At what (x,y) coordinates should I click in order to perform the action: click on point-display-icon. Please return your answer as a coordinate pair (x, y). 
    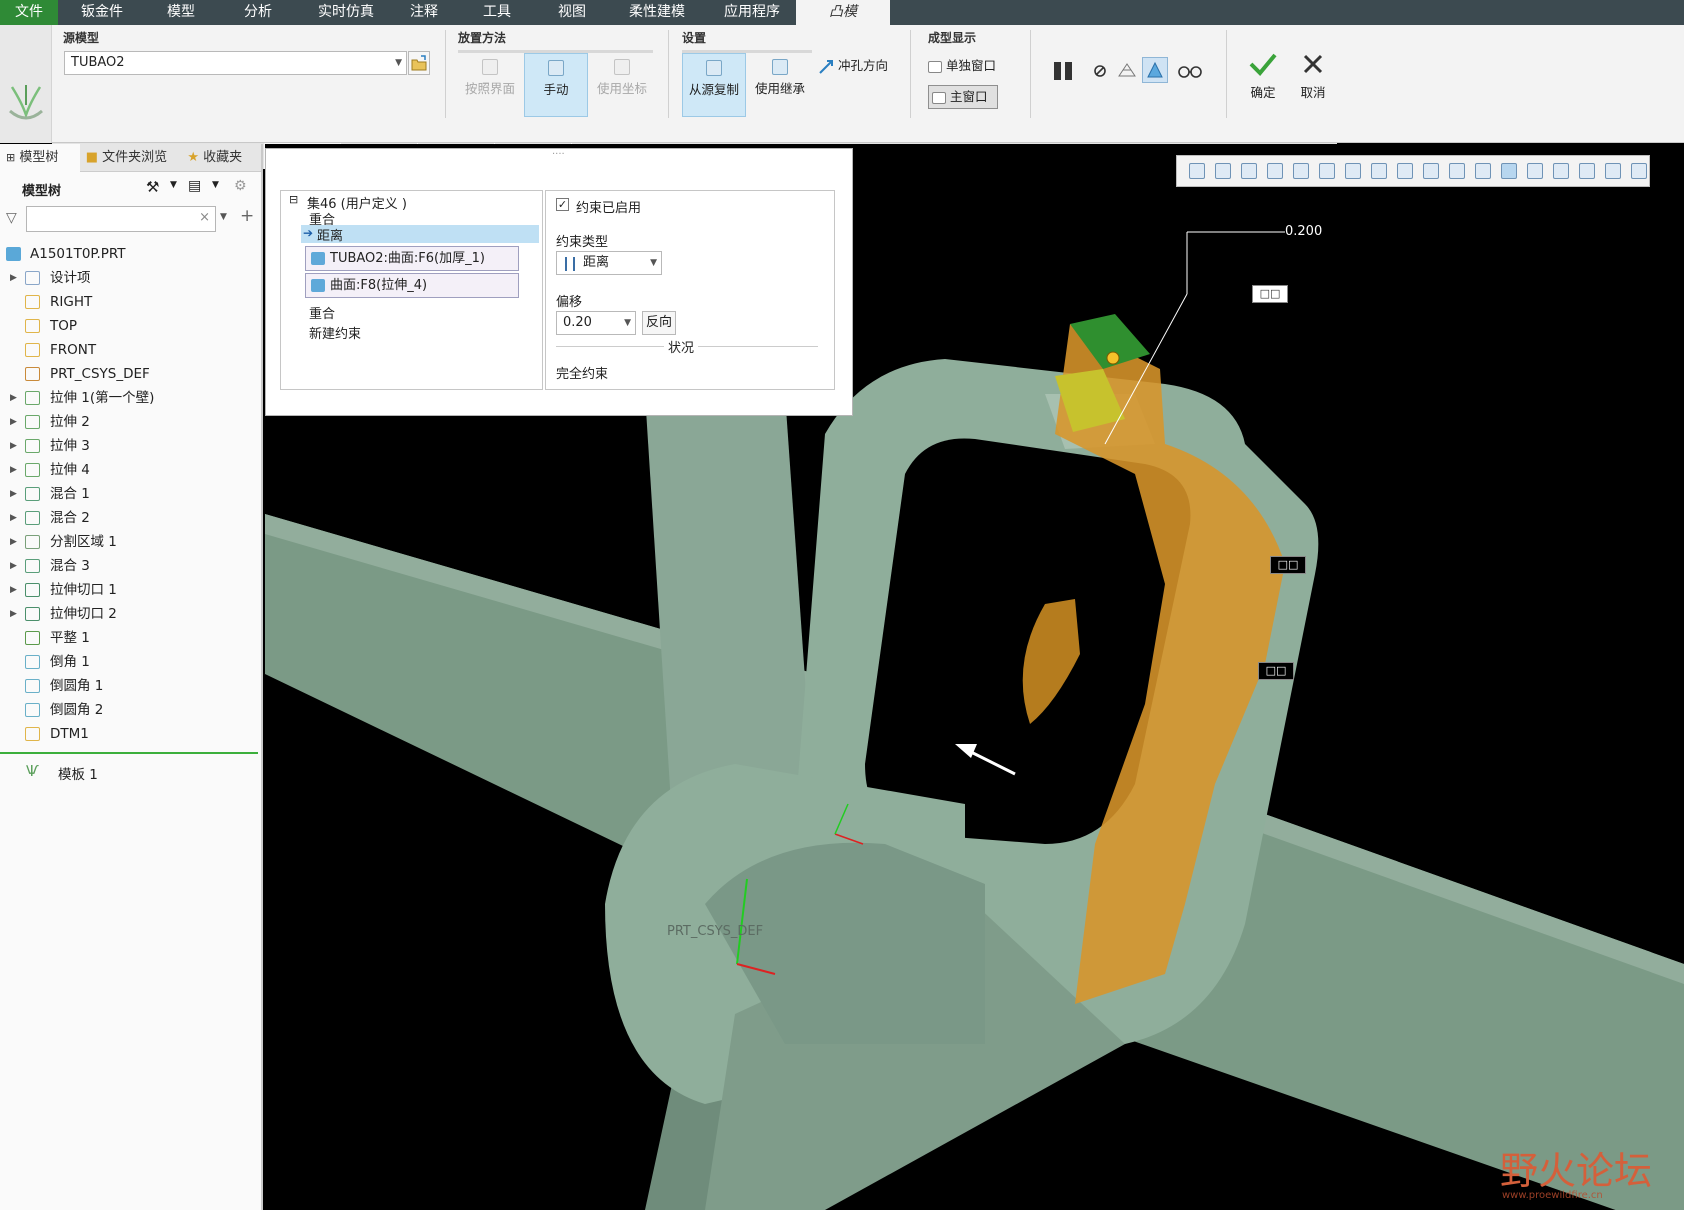
    Looking at the image, I should click on (1535, 171).